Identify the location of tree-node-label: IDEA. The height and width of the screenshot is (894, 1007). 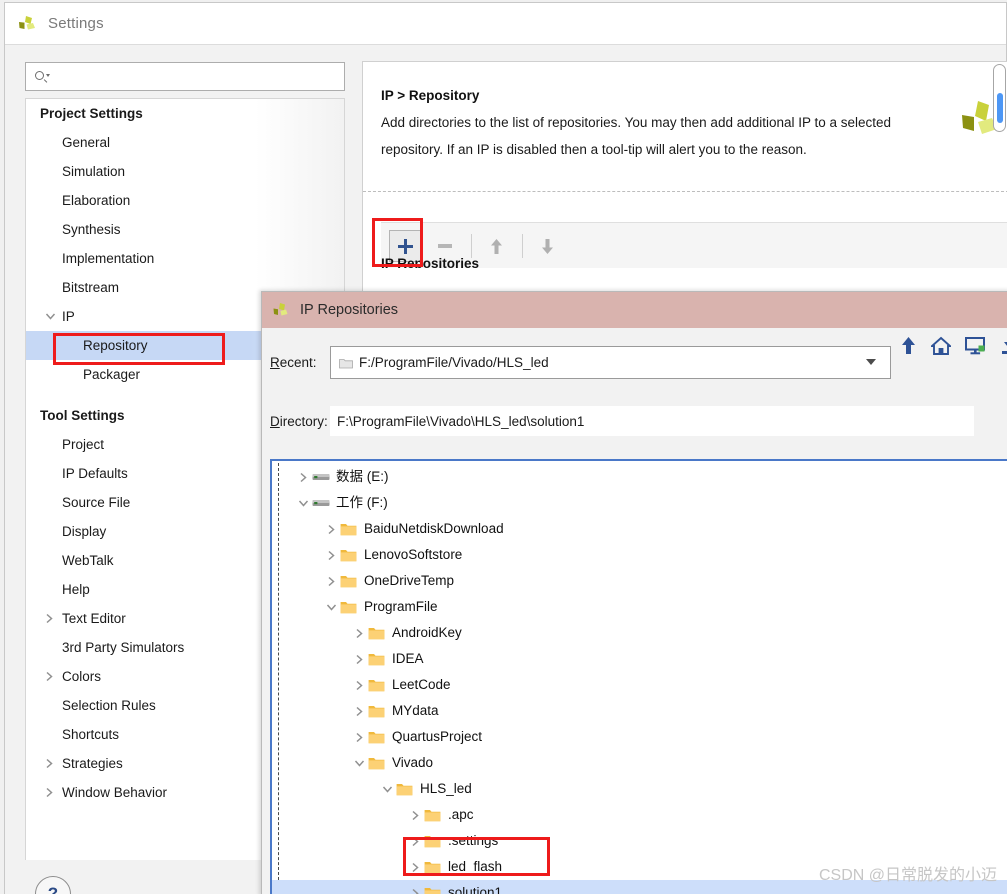
(408, 659).